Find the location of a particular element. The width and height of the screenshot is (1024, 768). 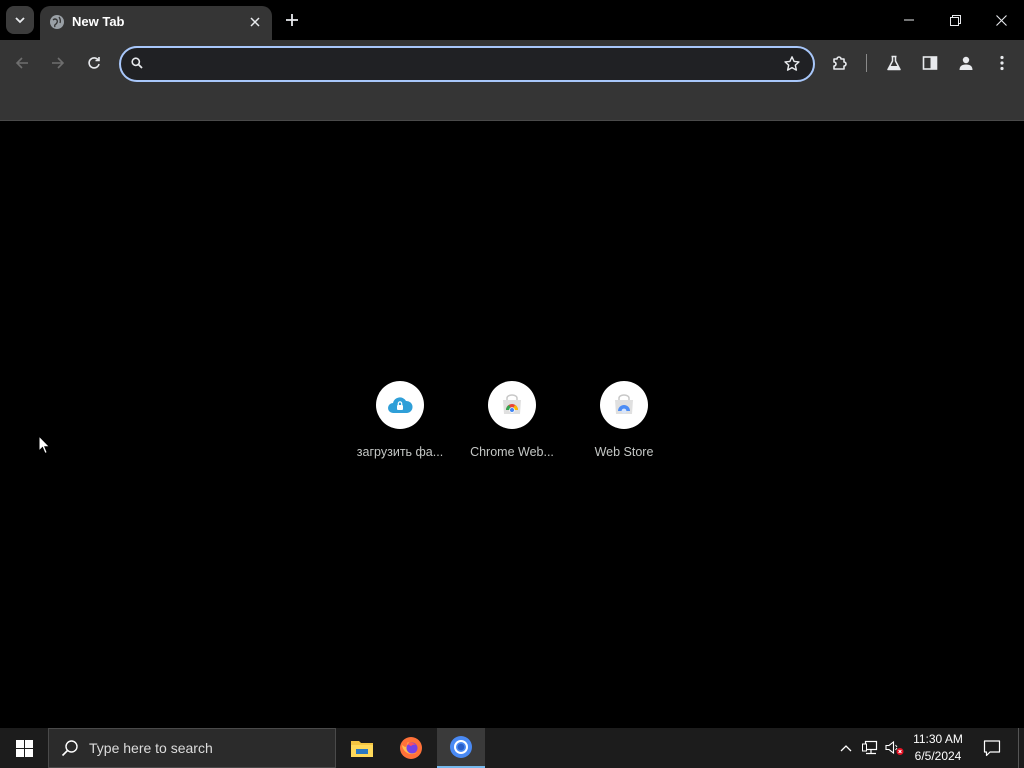

arrow-right-icon is located at coordinates (58, 63).